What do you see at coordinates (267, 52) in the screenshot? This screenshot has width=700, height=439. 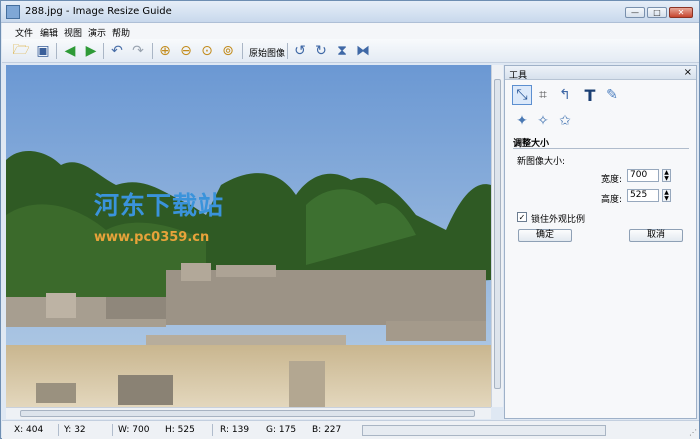 I see `original-image-button: 原始图像` at bounding box center [267, 52].